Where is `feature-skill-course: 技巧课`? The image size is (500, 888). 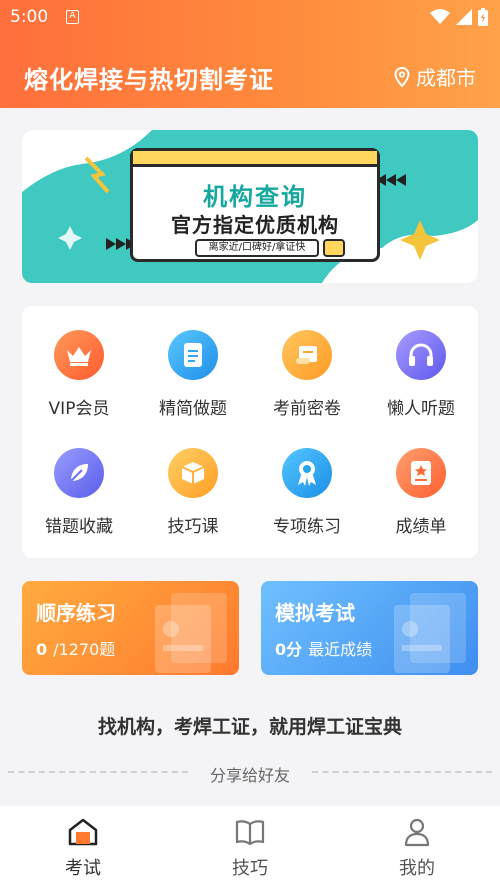
feature-skill-course: 技巧课 is located at coordinates (193, 483).